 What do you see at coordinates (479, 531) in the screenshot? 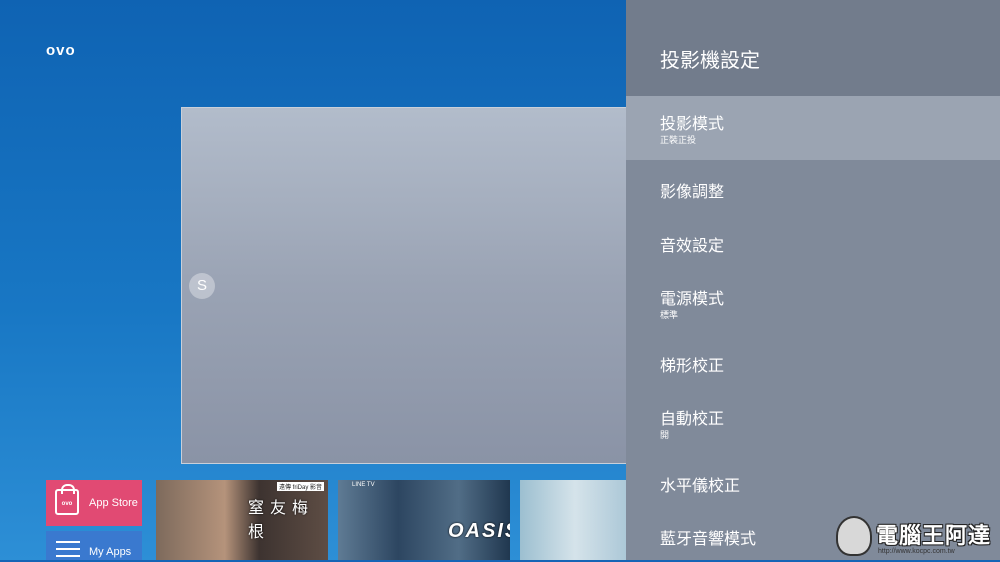
I see `poster-title: OASIS` at bounding box center [479, 531].